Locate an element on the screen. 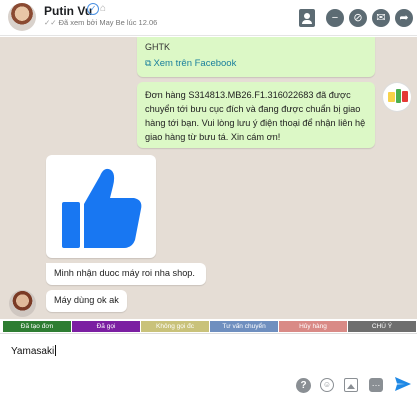 This screenshot has width=417, height=400. profile-icon: ⌂ is located at coordinates (105, 8).